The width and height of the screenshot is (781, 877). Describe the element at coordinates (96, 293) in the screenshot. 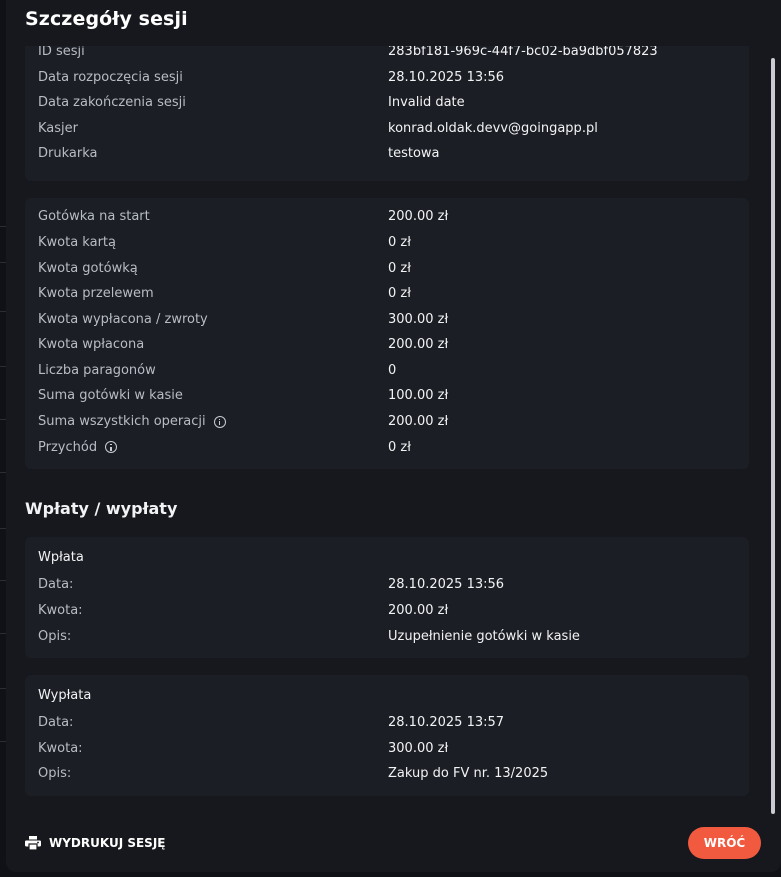

I see `row-label: Kwota przelewem` at that location.